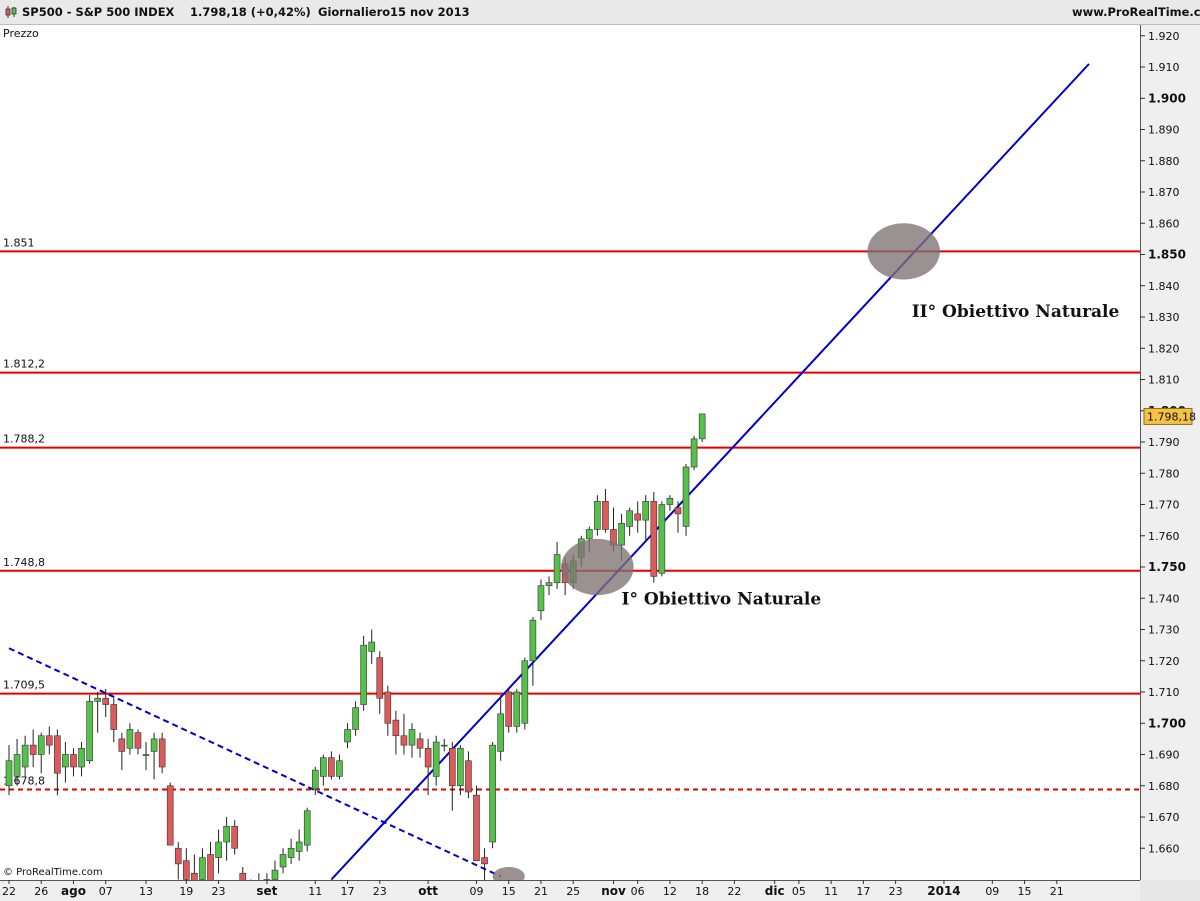  Describe the element at coordinates (1164, 536) in the screenshot. I see `y-tick-label: 1.760` at that location.